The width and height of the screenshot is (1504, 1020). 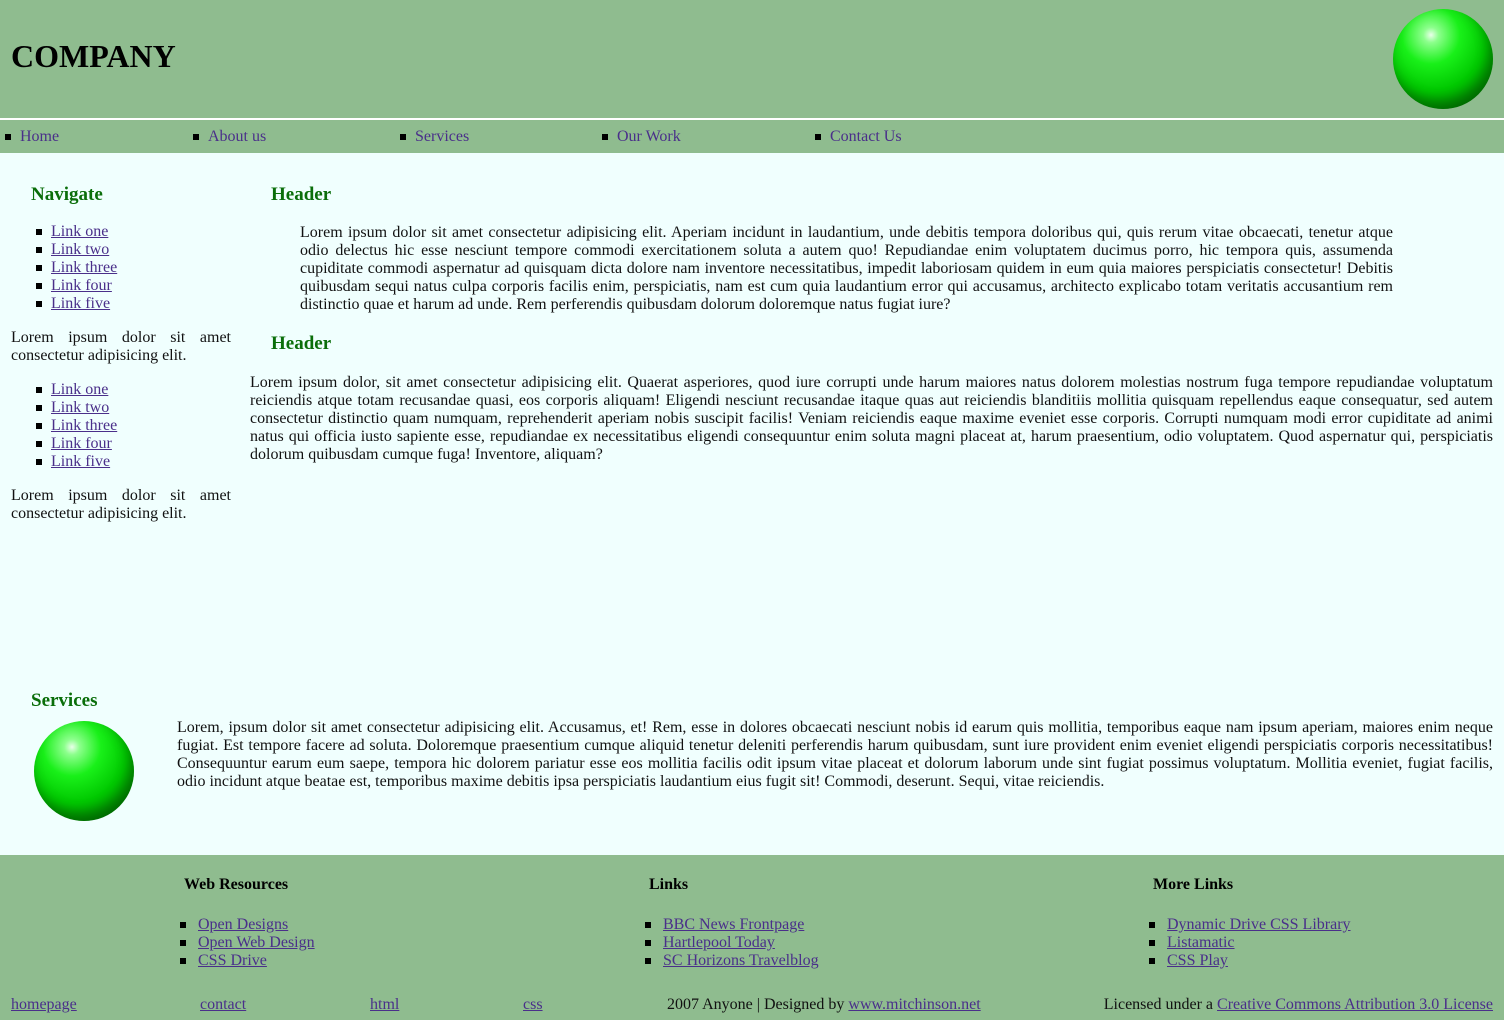 I want to click on list-item: Open Web Design, so click(x=246, y=943).